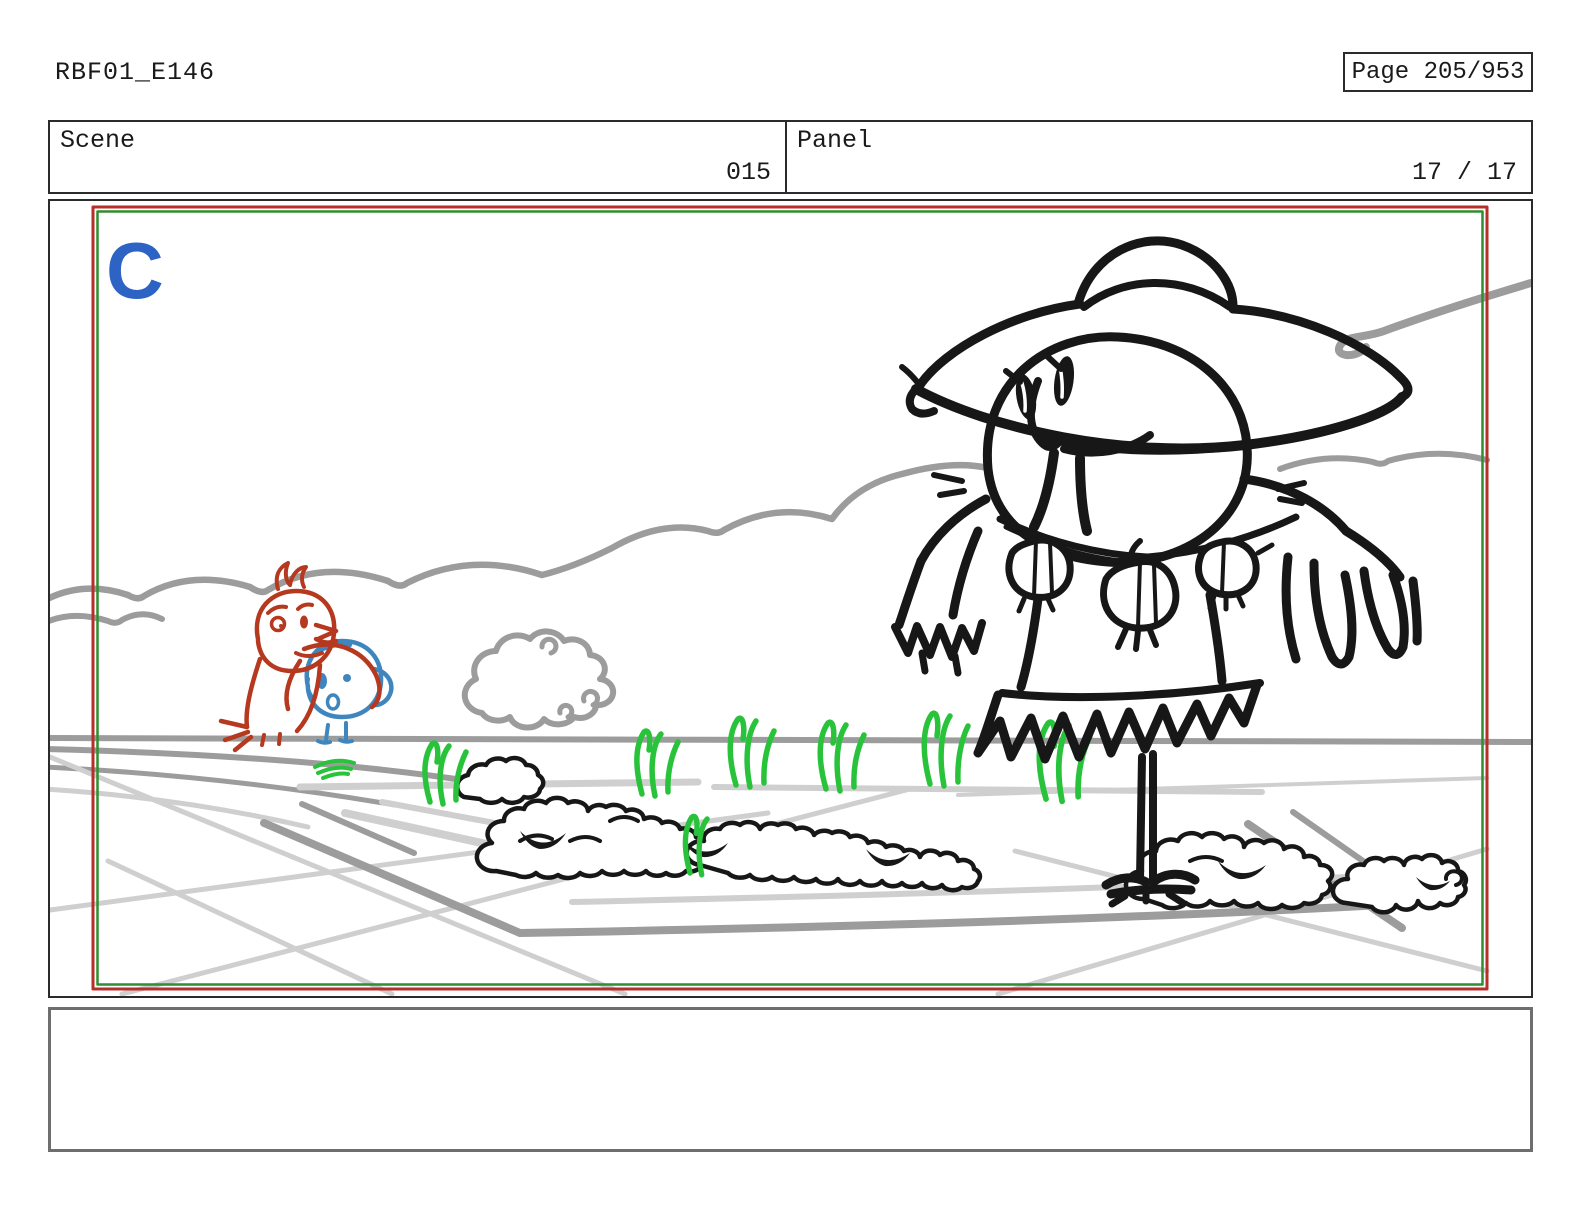 Image resolution: width=1584 pixels, height=1224 pixels. I want to click on camera-label: C, so click(135, 270).